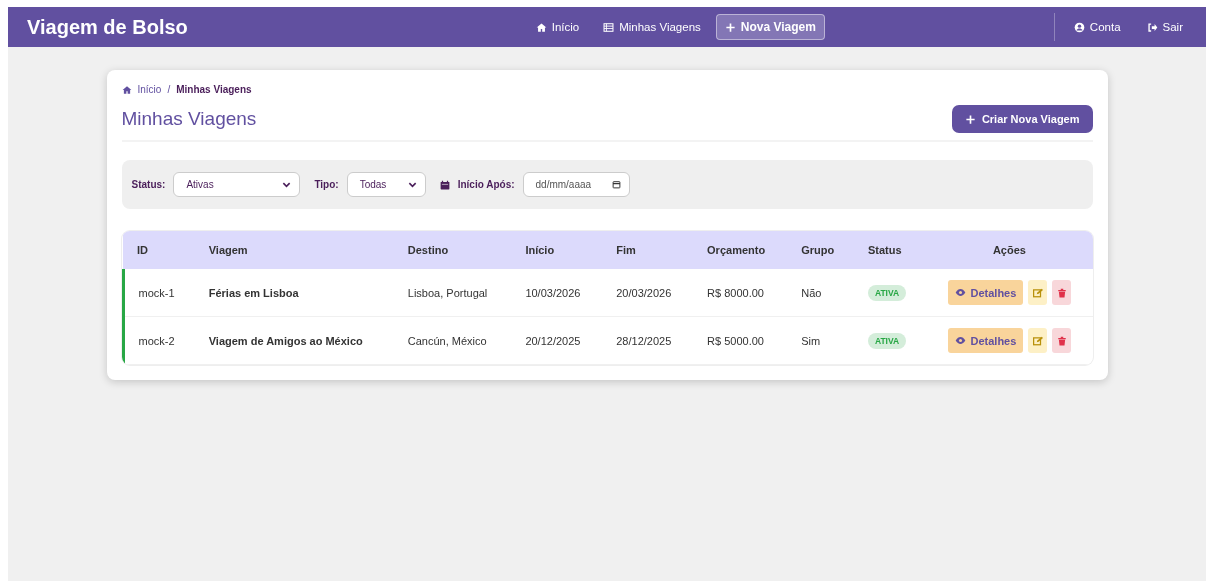  What do you see at coordinates (890, 250) in the screenshot?
I see `column-header: Status` at bounding box center [890, 250].